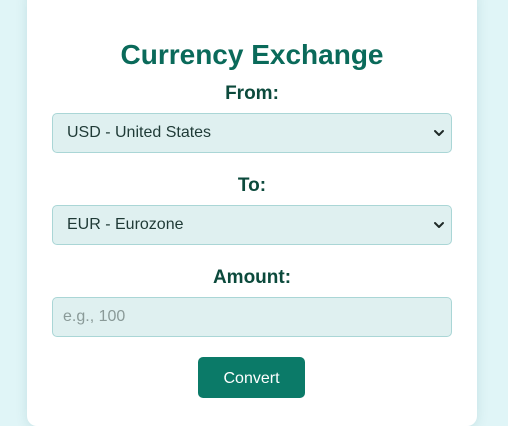  Describe the element at coordinates (125, 224) in the screenshot. I see `to-currency-value: EUR - Eurozone` at that location.